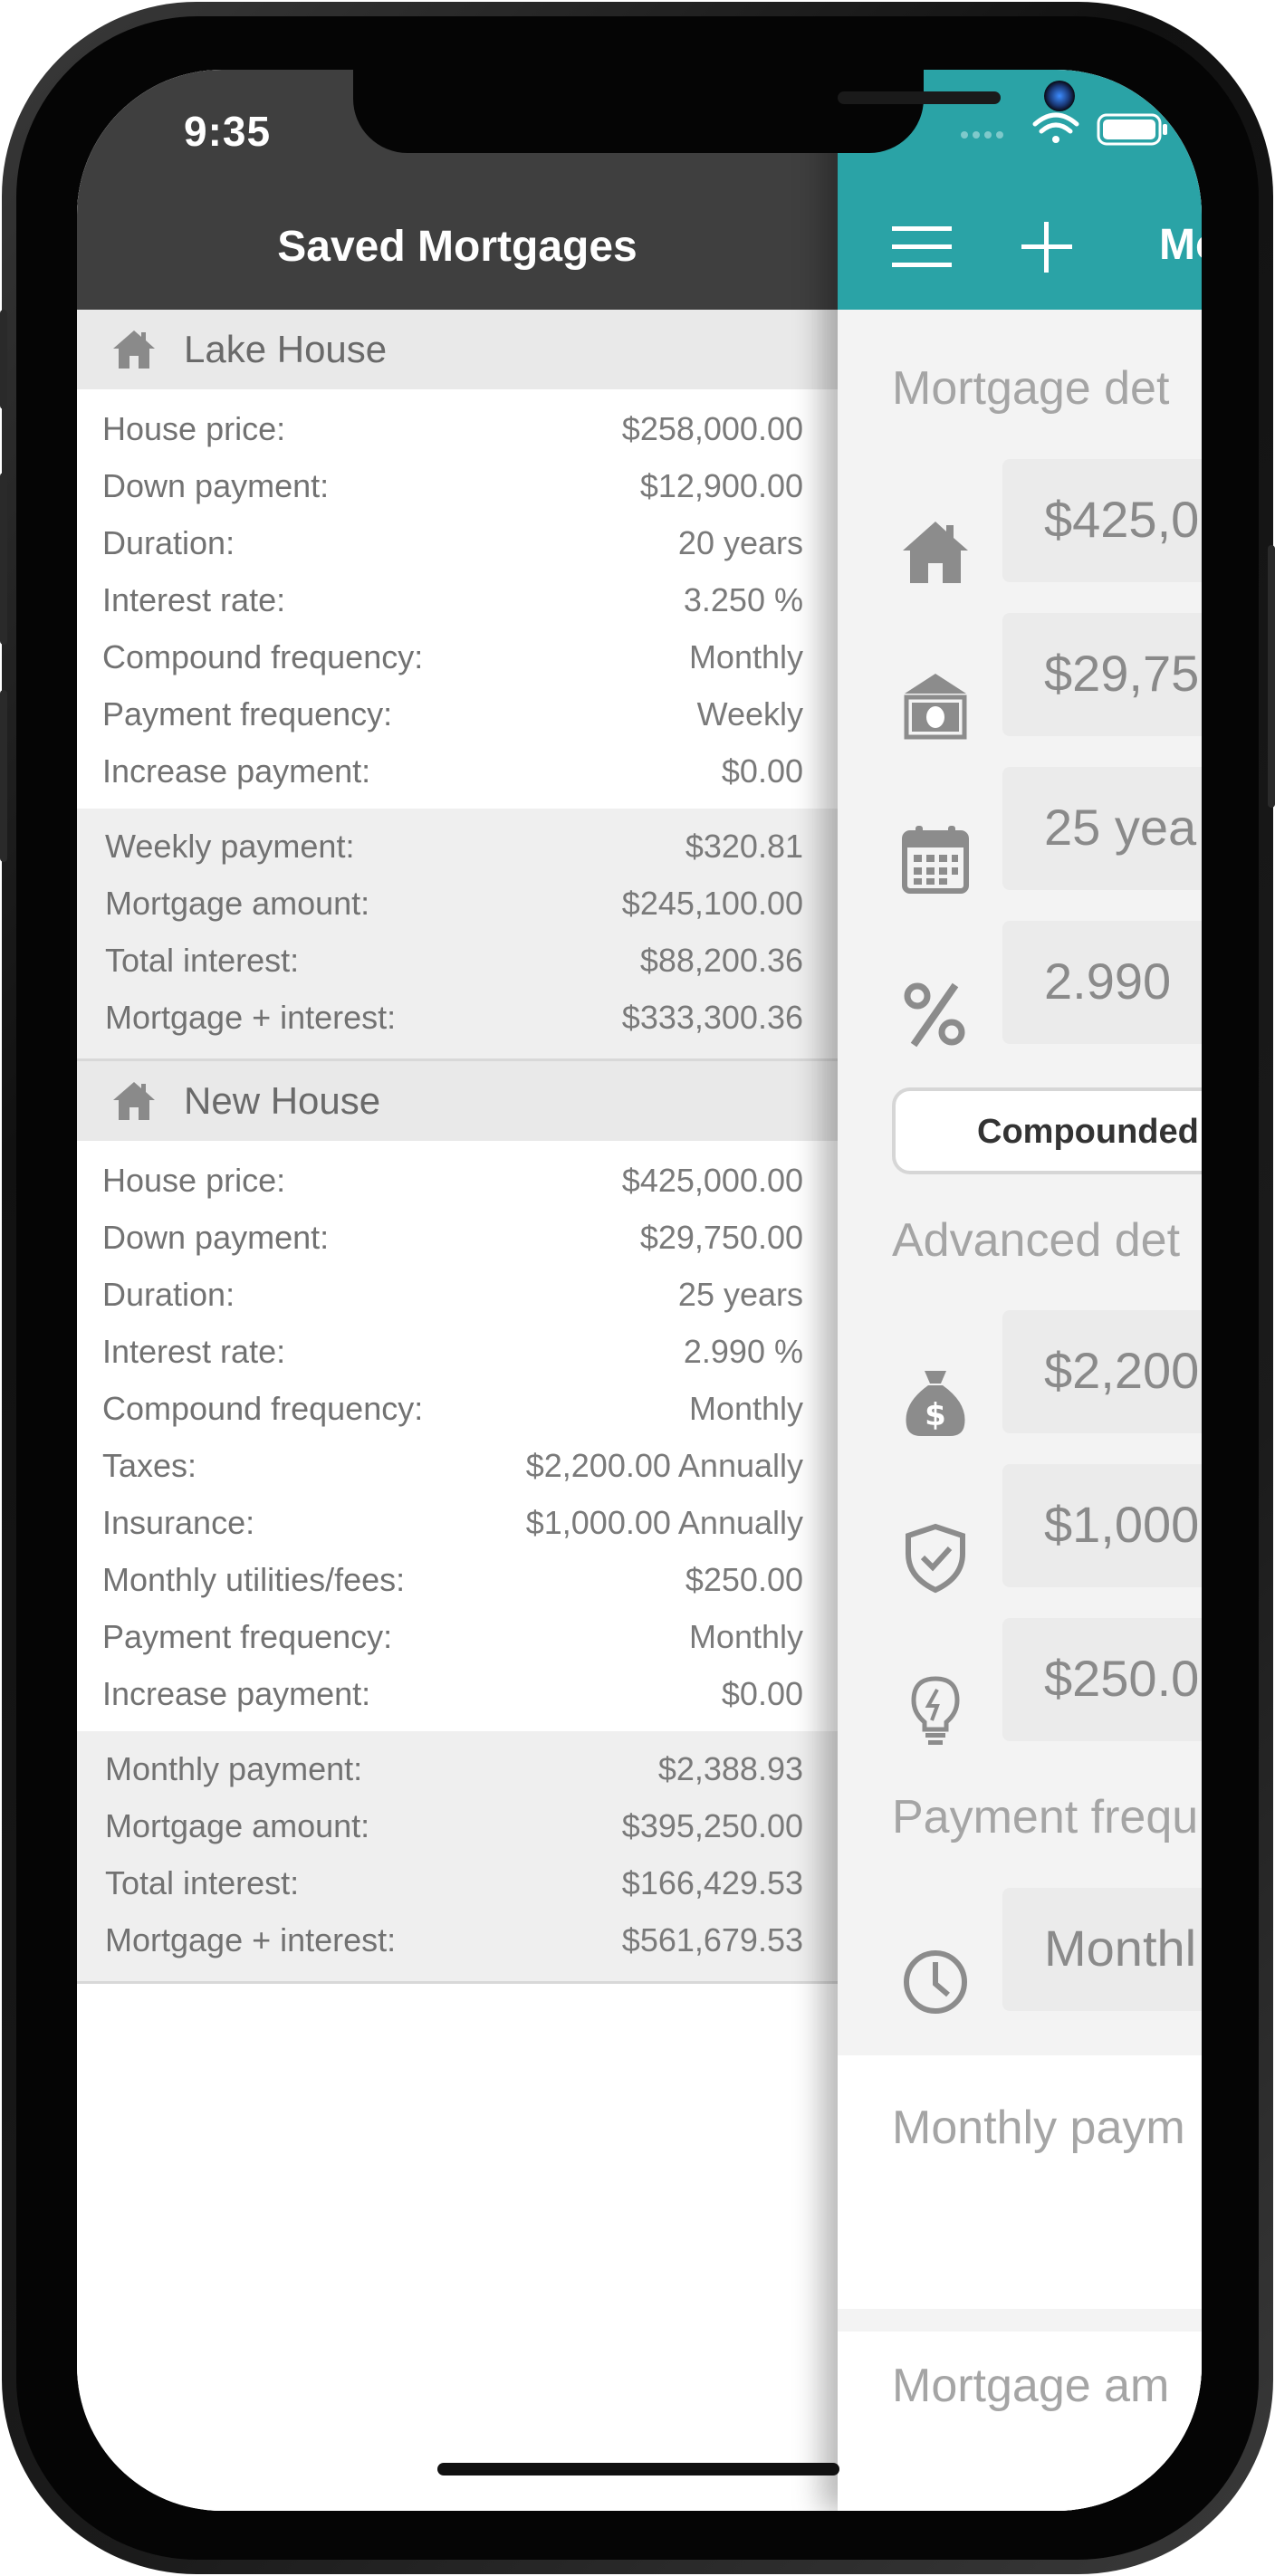 This screenshot has width=1275, height=2576. Describe the element at coordinates (1132, 129) in the screenshot. I see `battery-icon` at that location.